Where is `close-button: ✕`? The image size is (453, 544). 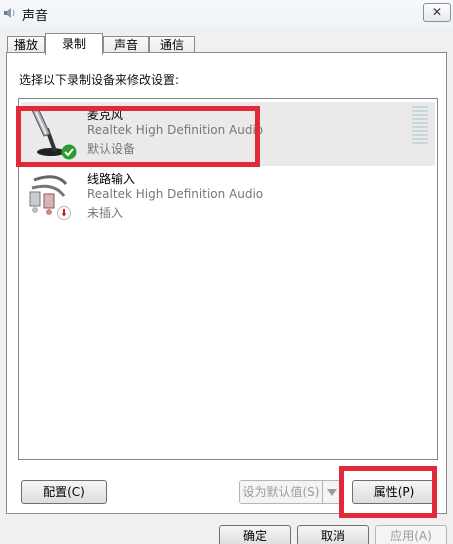
close-button: ✕ is located at coordinates (437, 12).